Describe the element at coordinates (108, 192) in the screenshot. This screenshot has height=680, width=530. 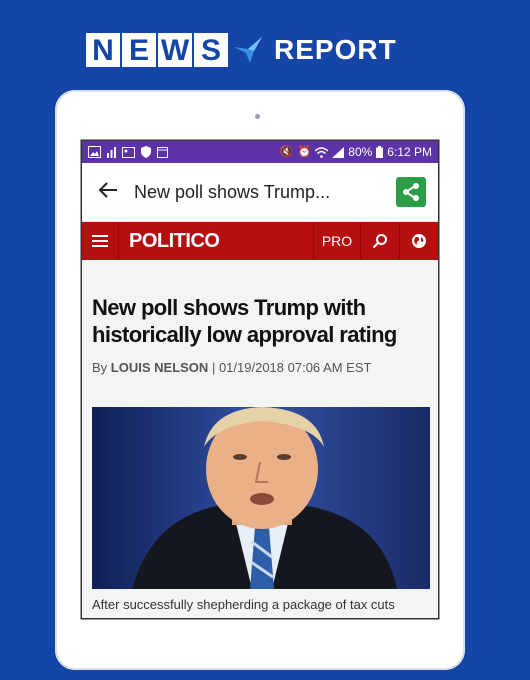
I see `back-arrow-icon` at that location.